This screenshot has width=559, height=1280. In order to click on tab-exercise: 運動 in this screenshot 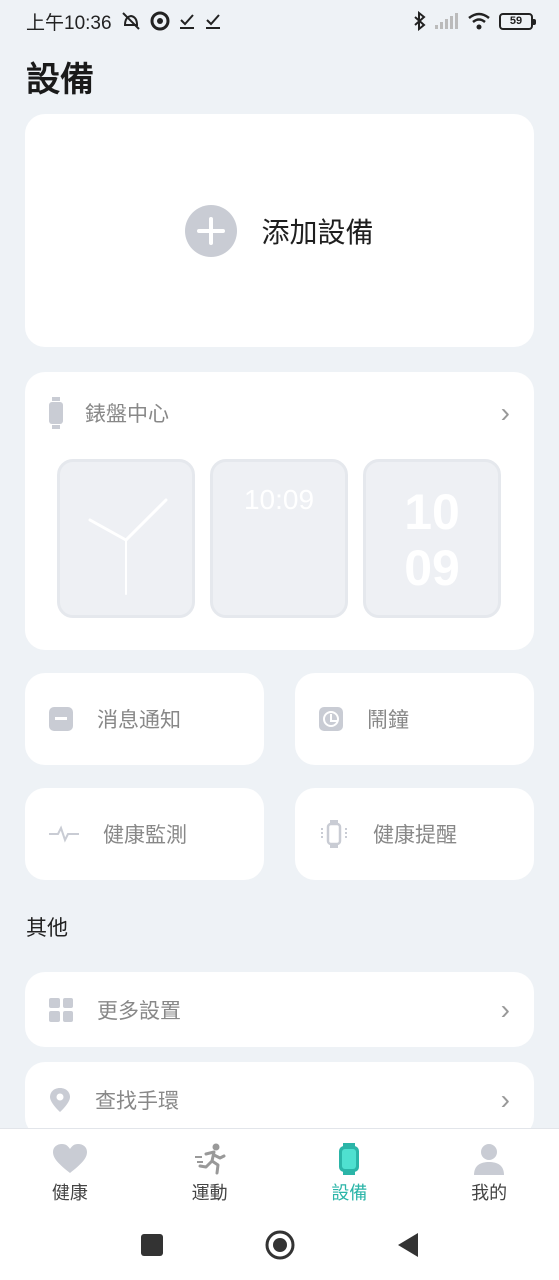, I will do `click(210, 1169)`.